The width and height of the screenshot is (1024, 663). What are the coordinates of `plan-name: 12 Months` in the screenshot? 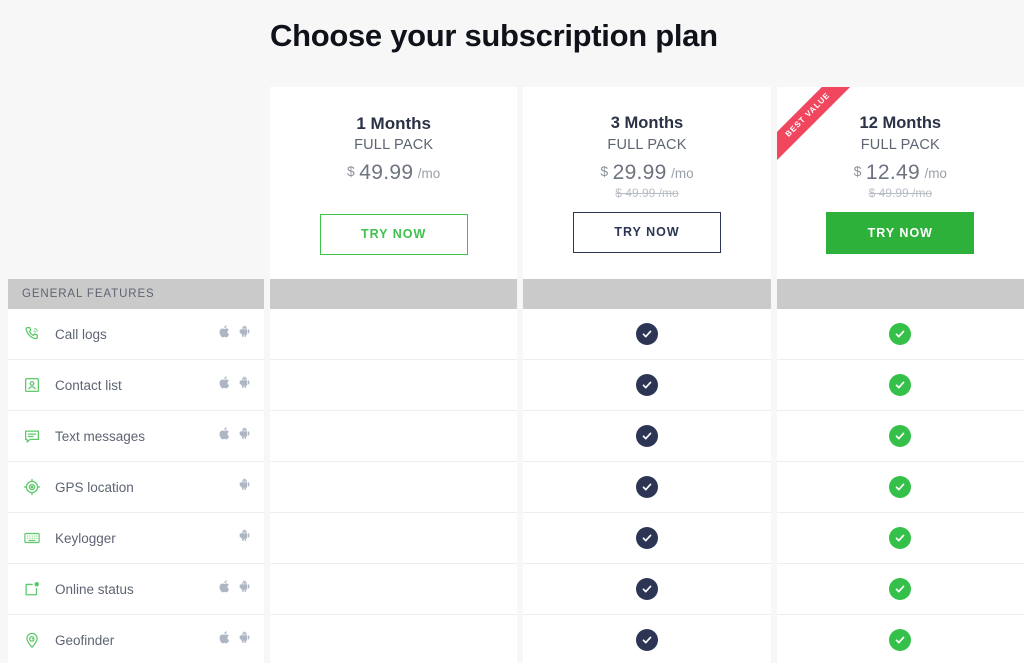 It's located at (900, 123).